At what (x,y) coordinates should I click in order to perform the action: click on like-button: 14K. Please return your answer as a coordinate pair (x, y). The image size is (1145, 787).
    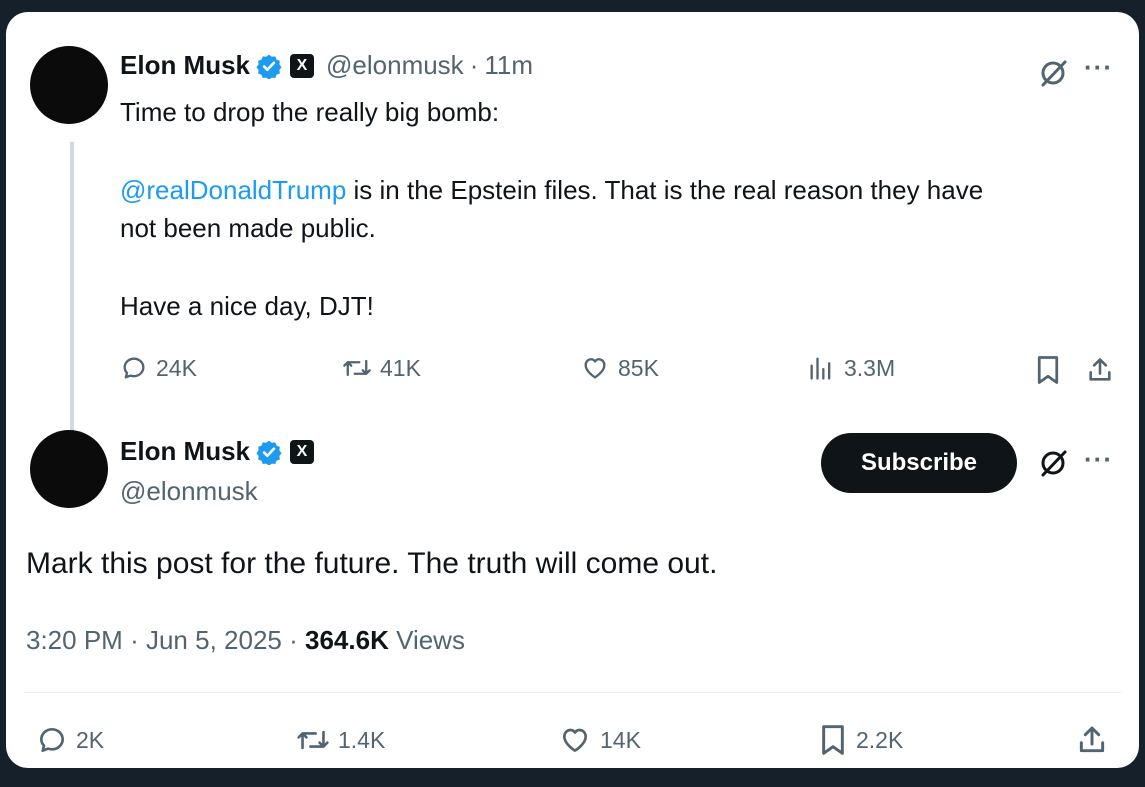
    Looking at the image, I should click on (599, 740).